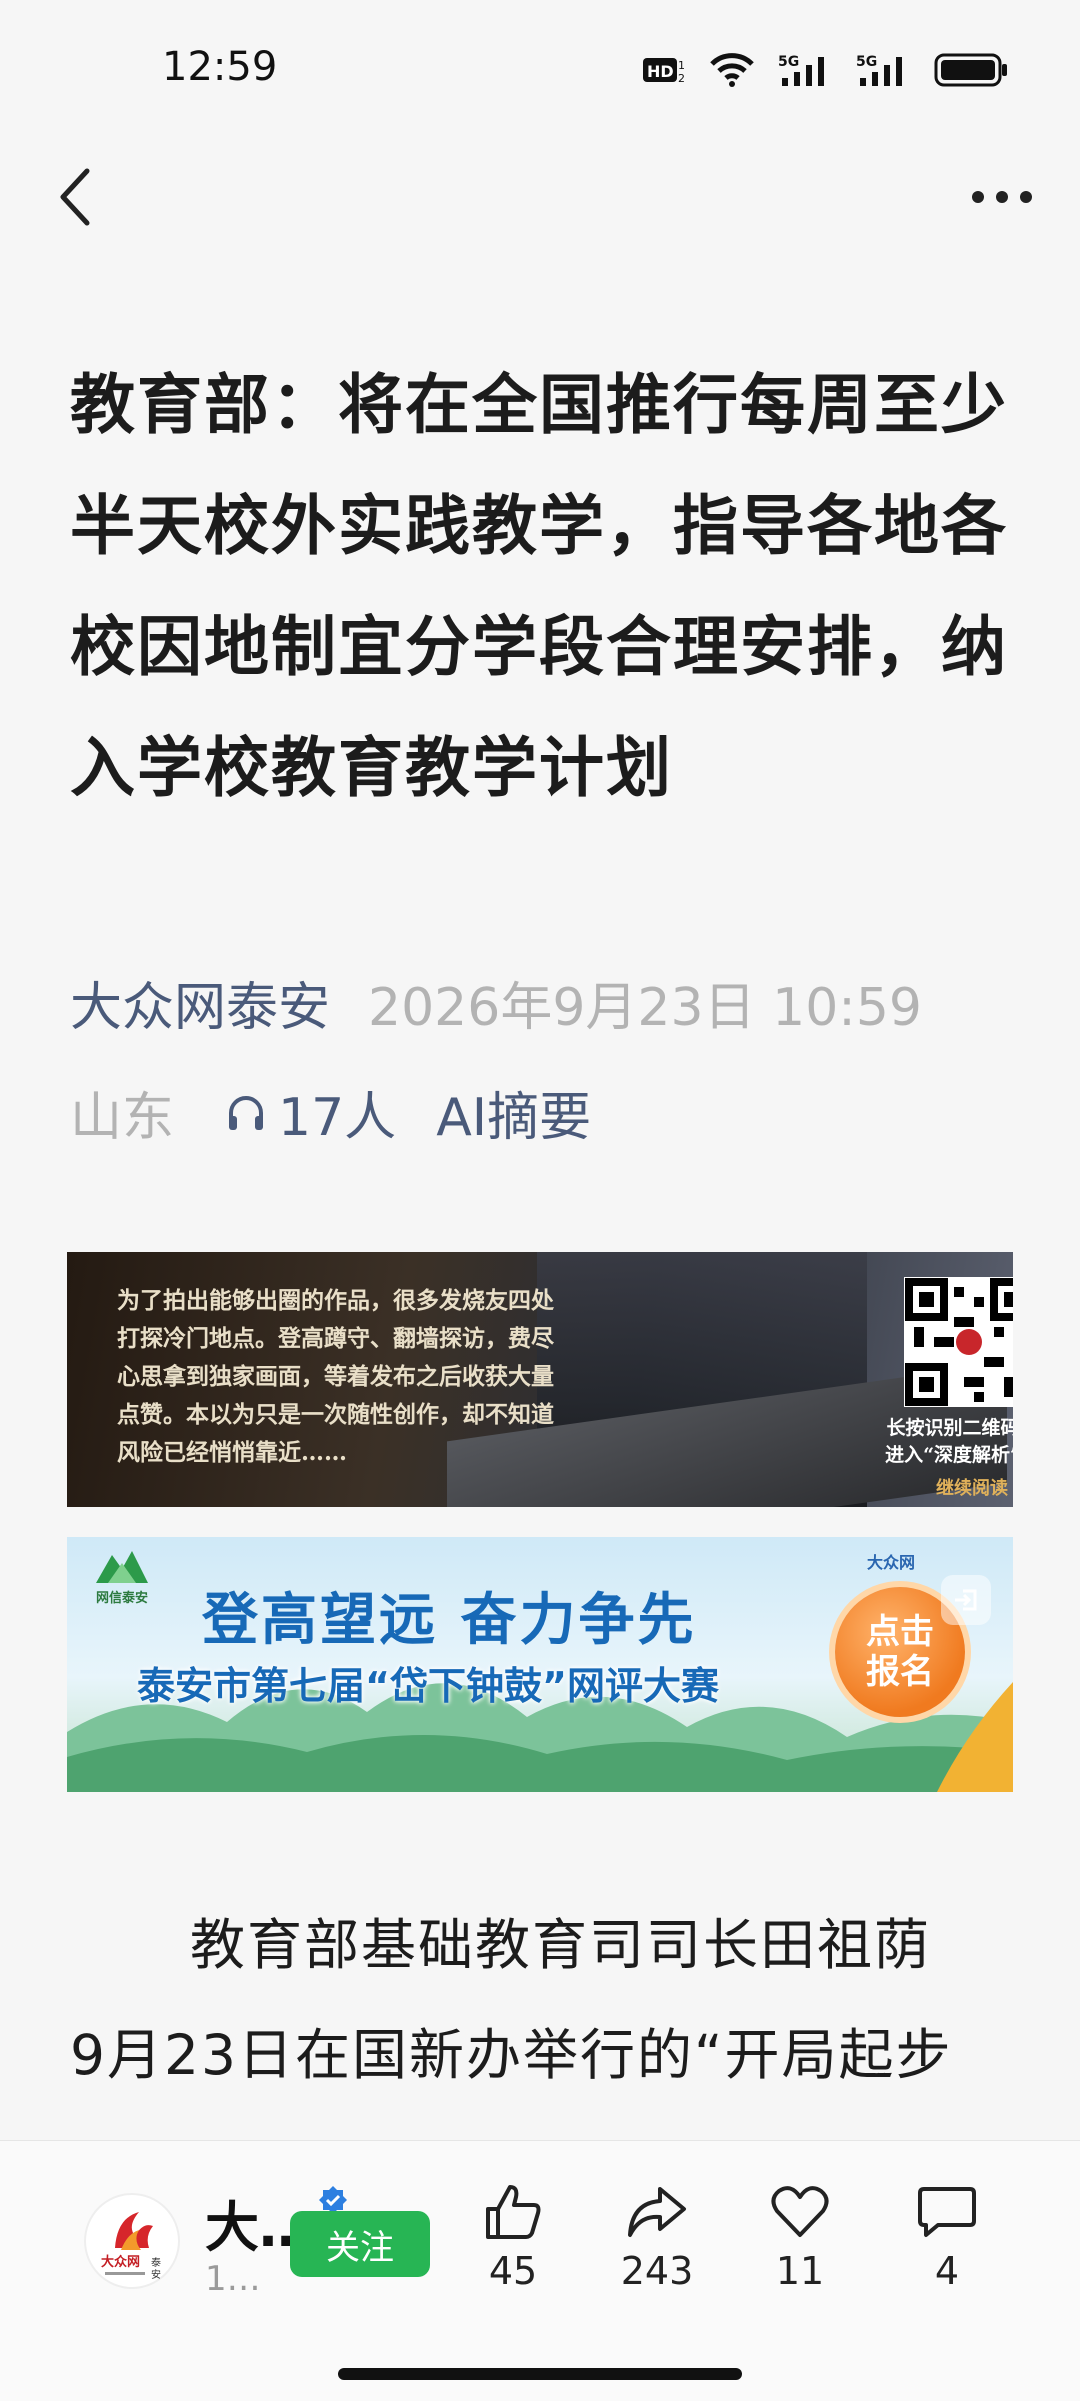  I want to click on more-dots-icon, so click(1002, 197).